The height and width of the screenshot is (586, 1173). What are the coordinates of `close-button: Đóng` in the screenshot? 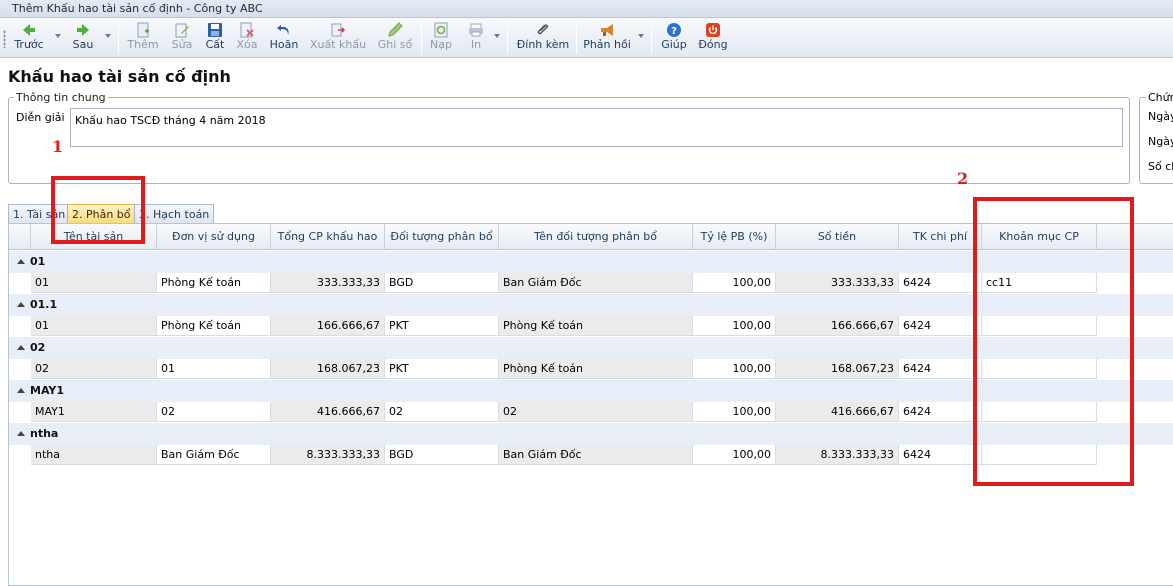 It's located at (713, 38).